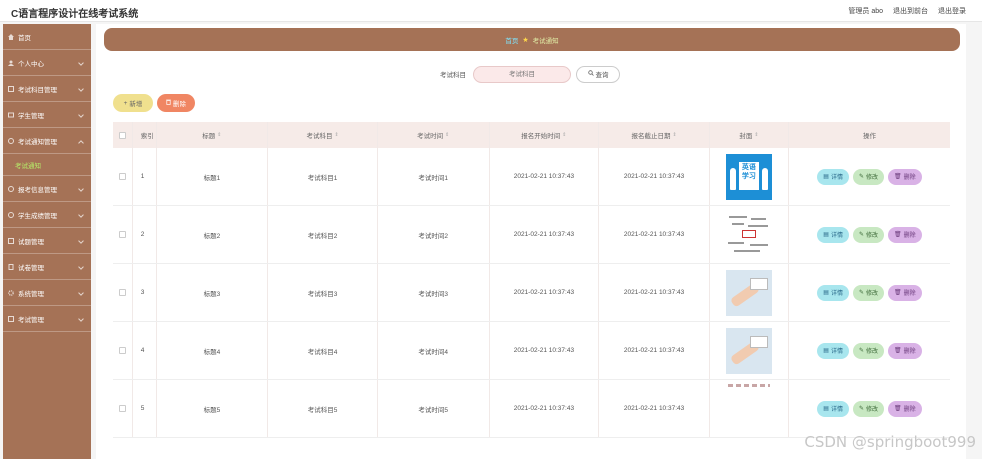 The width and height of the screenshot is (982, 459). Describe the element at coordinates (11, 115) in the screenshot. I see `student-icon` at that location.